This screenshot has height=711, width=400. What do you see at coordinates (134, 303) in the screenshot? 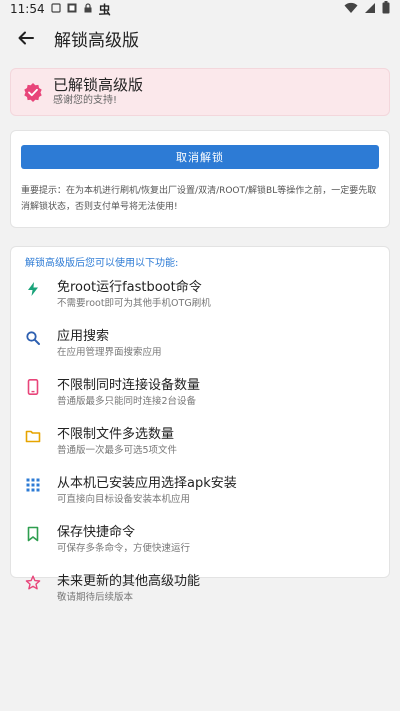
I see `feature-desc: 不需要root即可为其他手机OTG刷机` at bounding box center [134, 303].